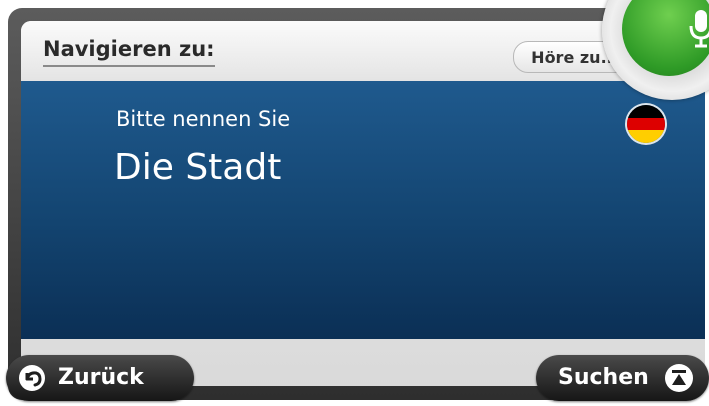 This screenshot has height=406, width=709. What do you see at coordinates (198, 167) in the screenshot?
I see `prompt-field: Die Stadt` at bounding box center [198, 167].